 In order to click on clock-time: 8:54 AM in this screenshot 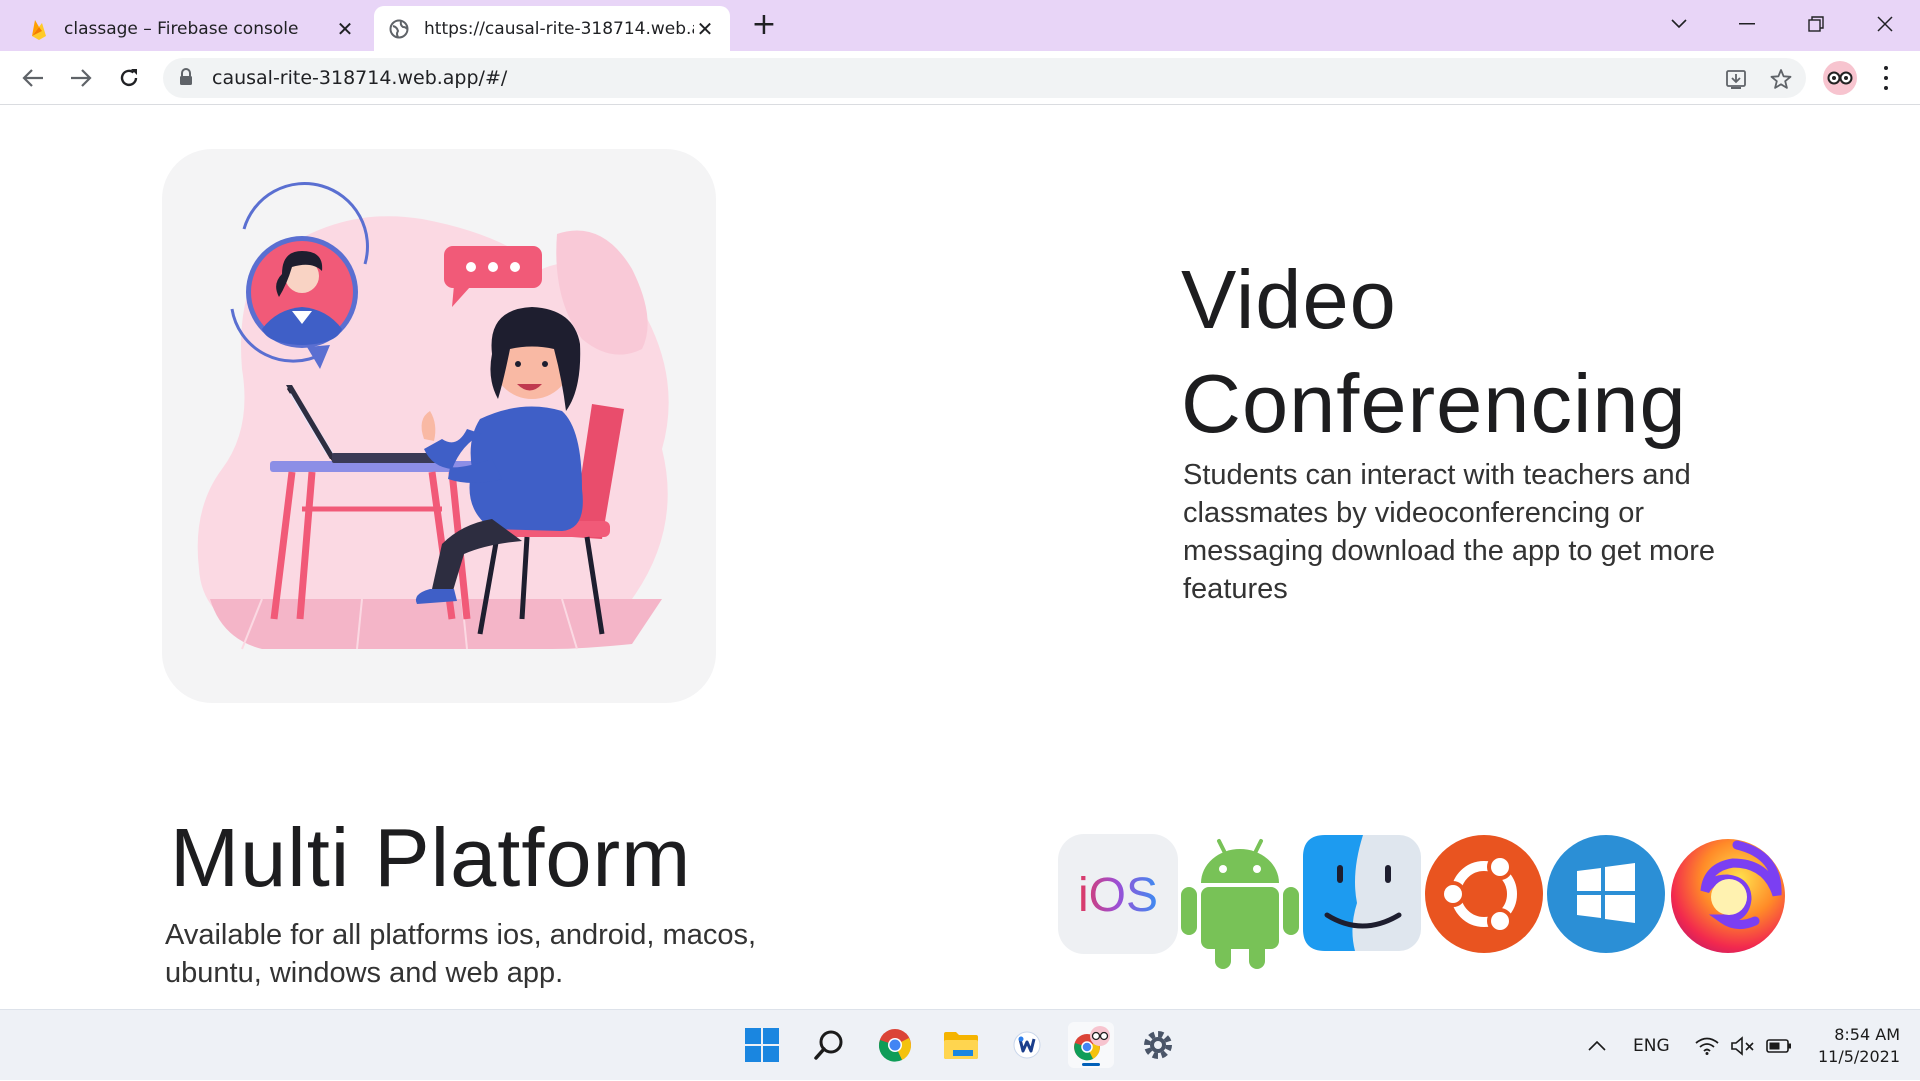, I will do `click(1867, 1034)`.